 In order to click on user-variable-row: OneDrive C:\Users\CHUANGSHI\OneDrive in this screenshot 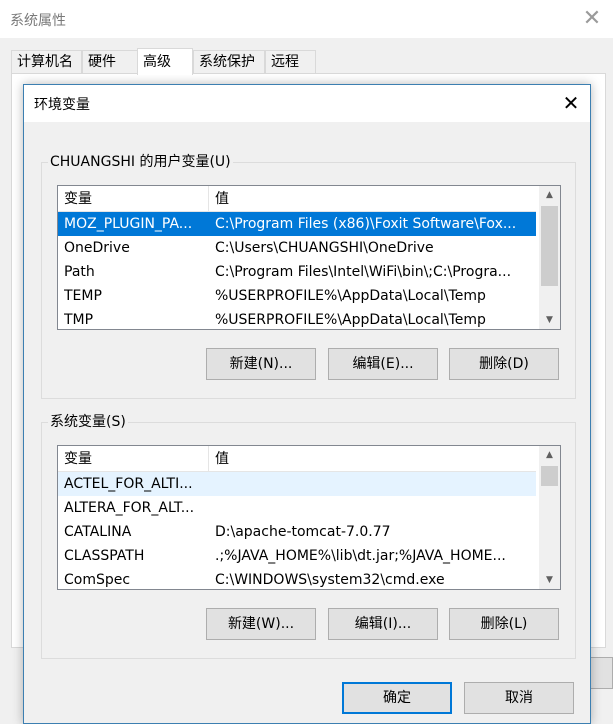, I will do `click(297, 248)`.